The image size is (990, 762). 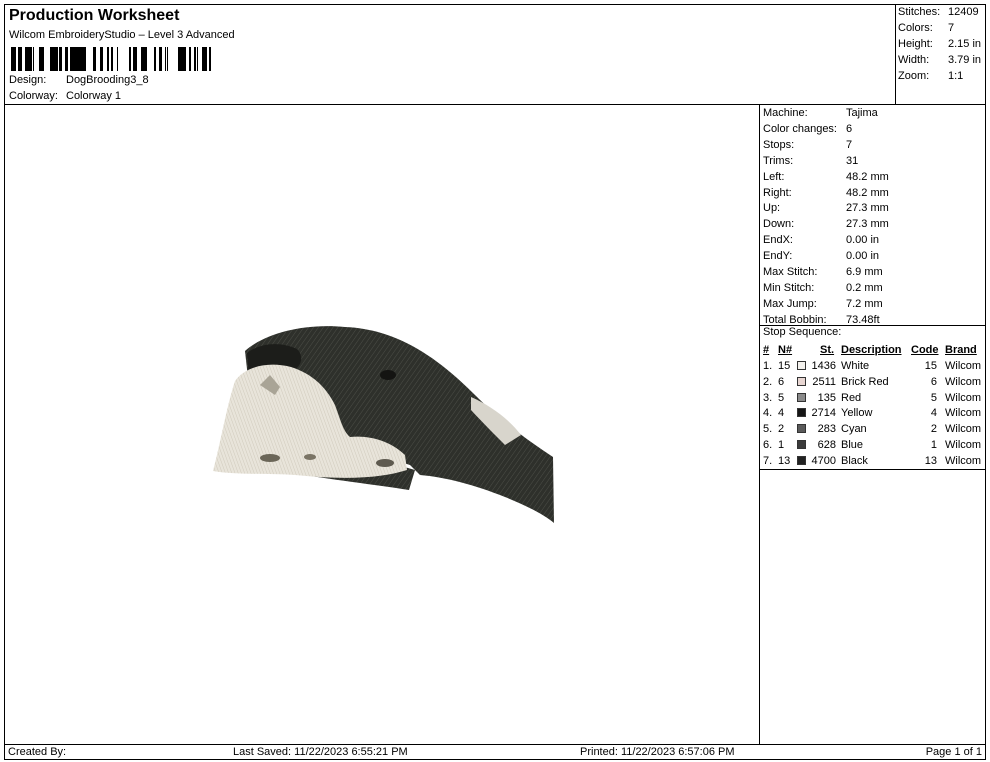 I want to click on color-description: Cyan, so click(x=854, y=429).